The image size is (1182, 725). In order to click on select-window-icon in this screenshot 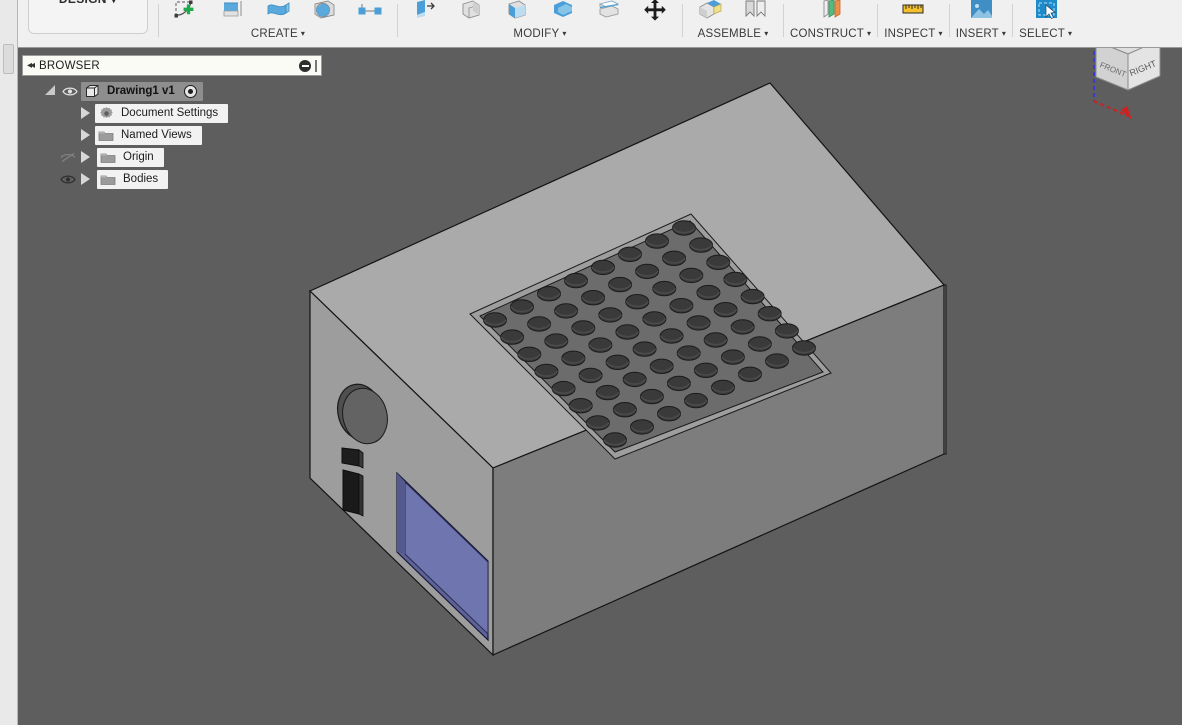, I will do `click(1046, 12)`.